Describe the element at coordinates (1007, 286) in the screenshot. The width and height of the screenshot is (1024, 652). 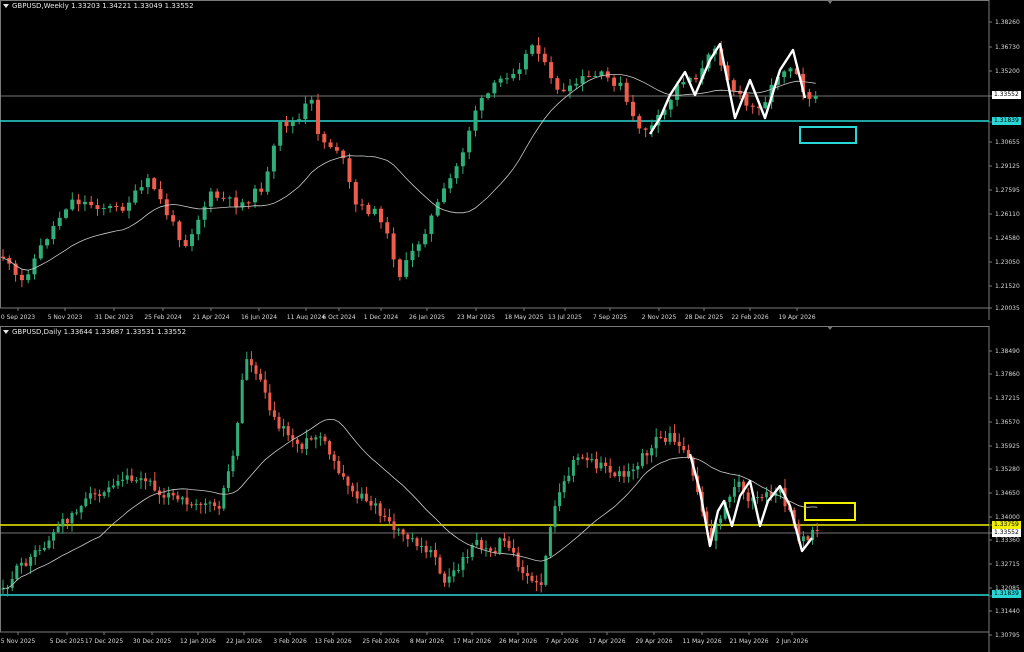
I see `price-label: 1.21520` at that location.